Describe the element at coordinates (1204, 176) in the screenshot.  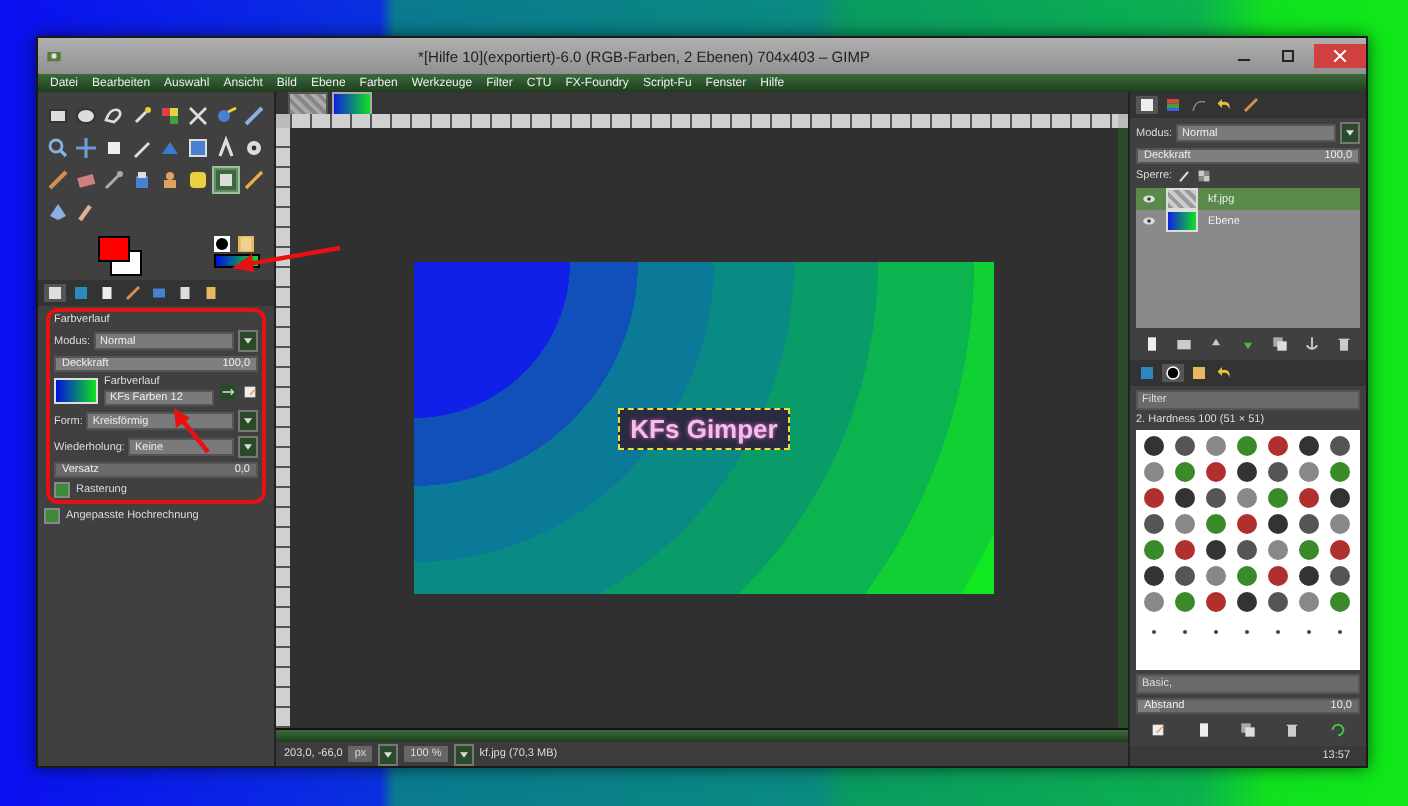
I see `lock-alpha-icon` at that location.